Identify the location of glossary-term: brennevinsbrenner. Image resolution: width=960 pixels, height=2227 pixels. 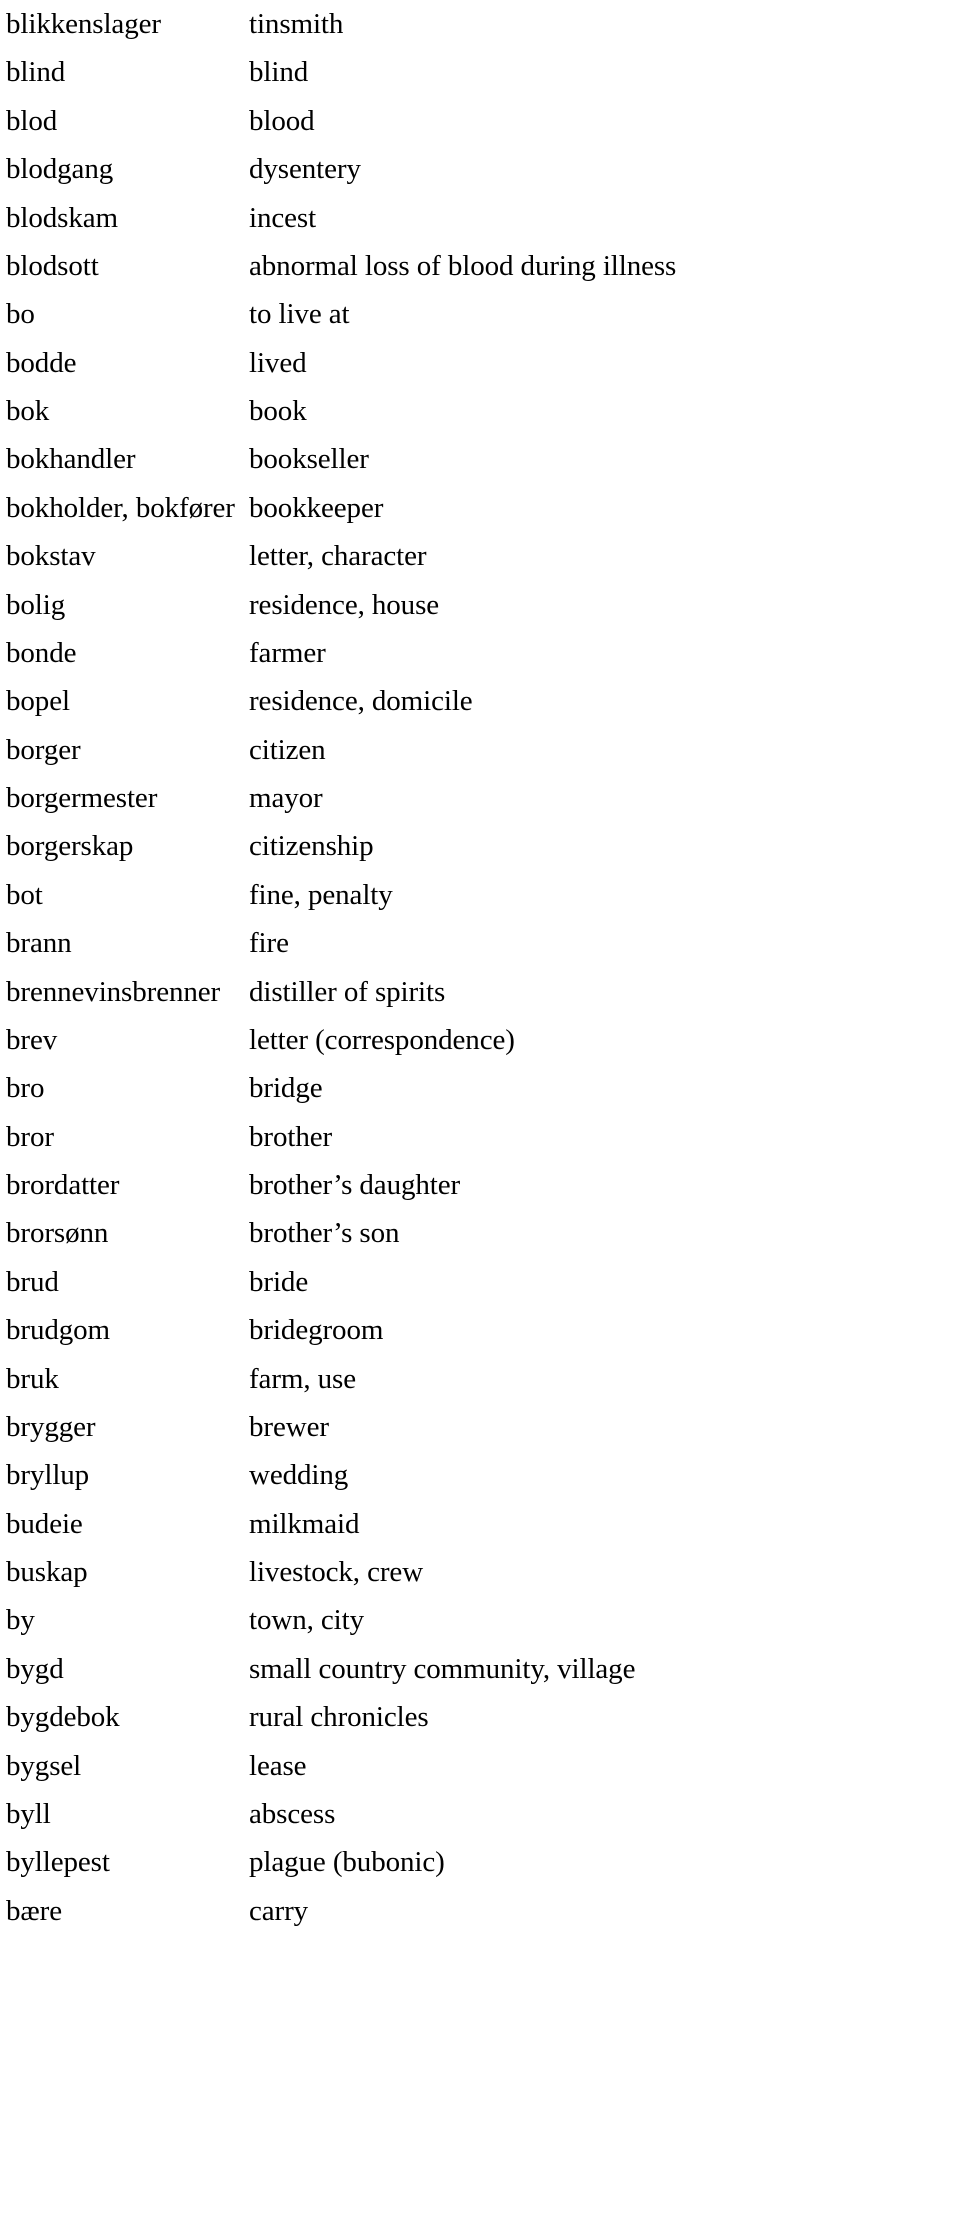
(113, 991).